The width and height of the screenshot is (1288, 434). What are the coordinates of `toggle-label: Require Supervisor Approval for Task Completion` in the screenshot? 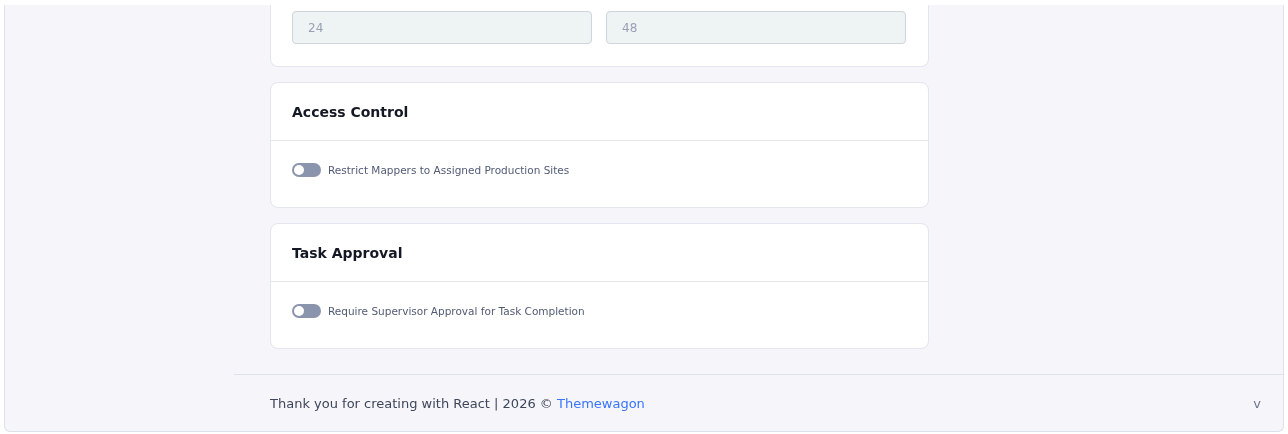 It's located at (456, 311).